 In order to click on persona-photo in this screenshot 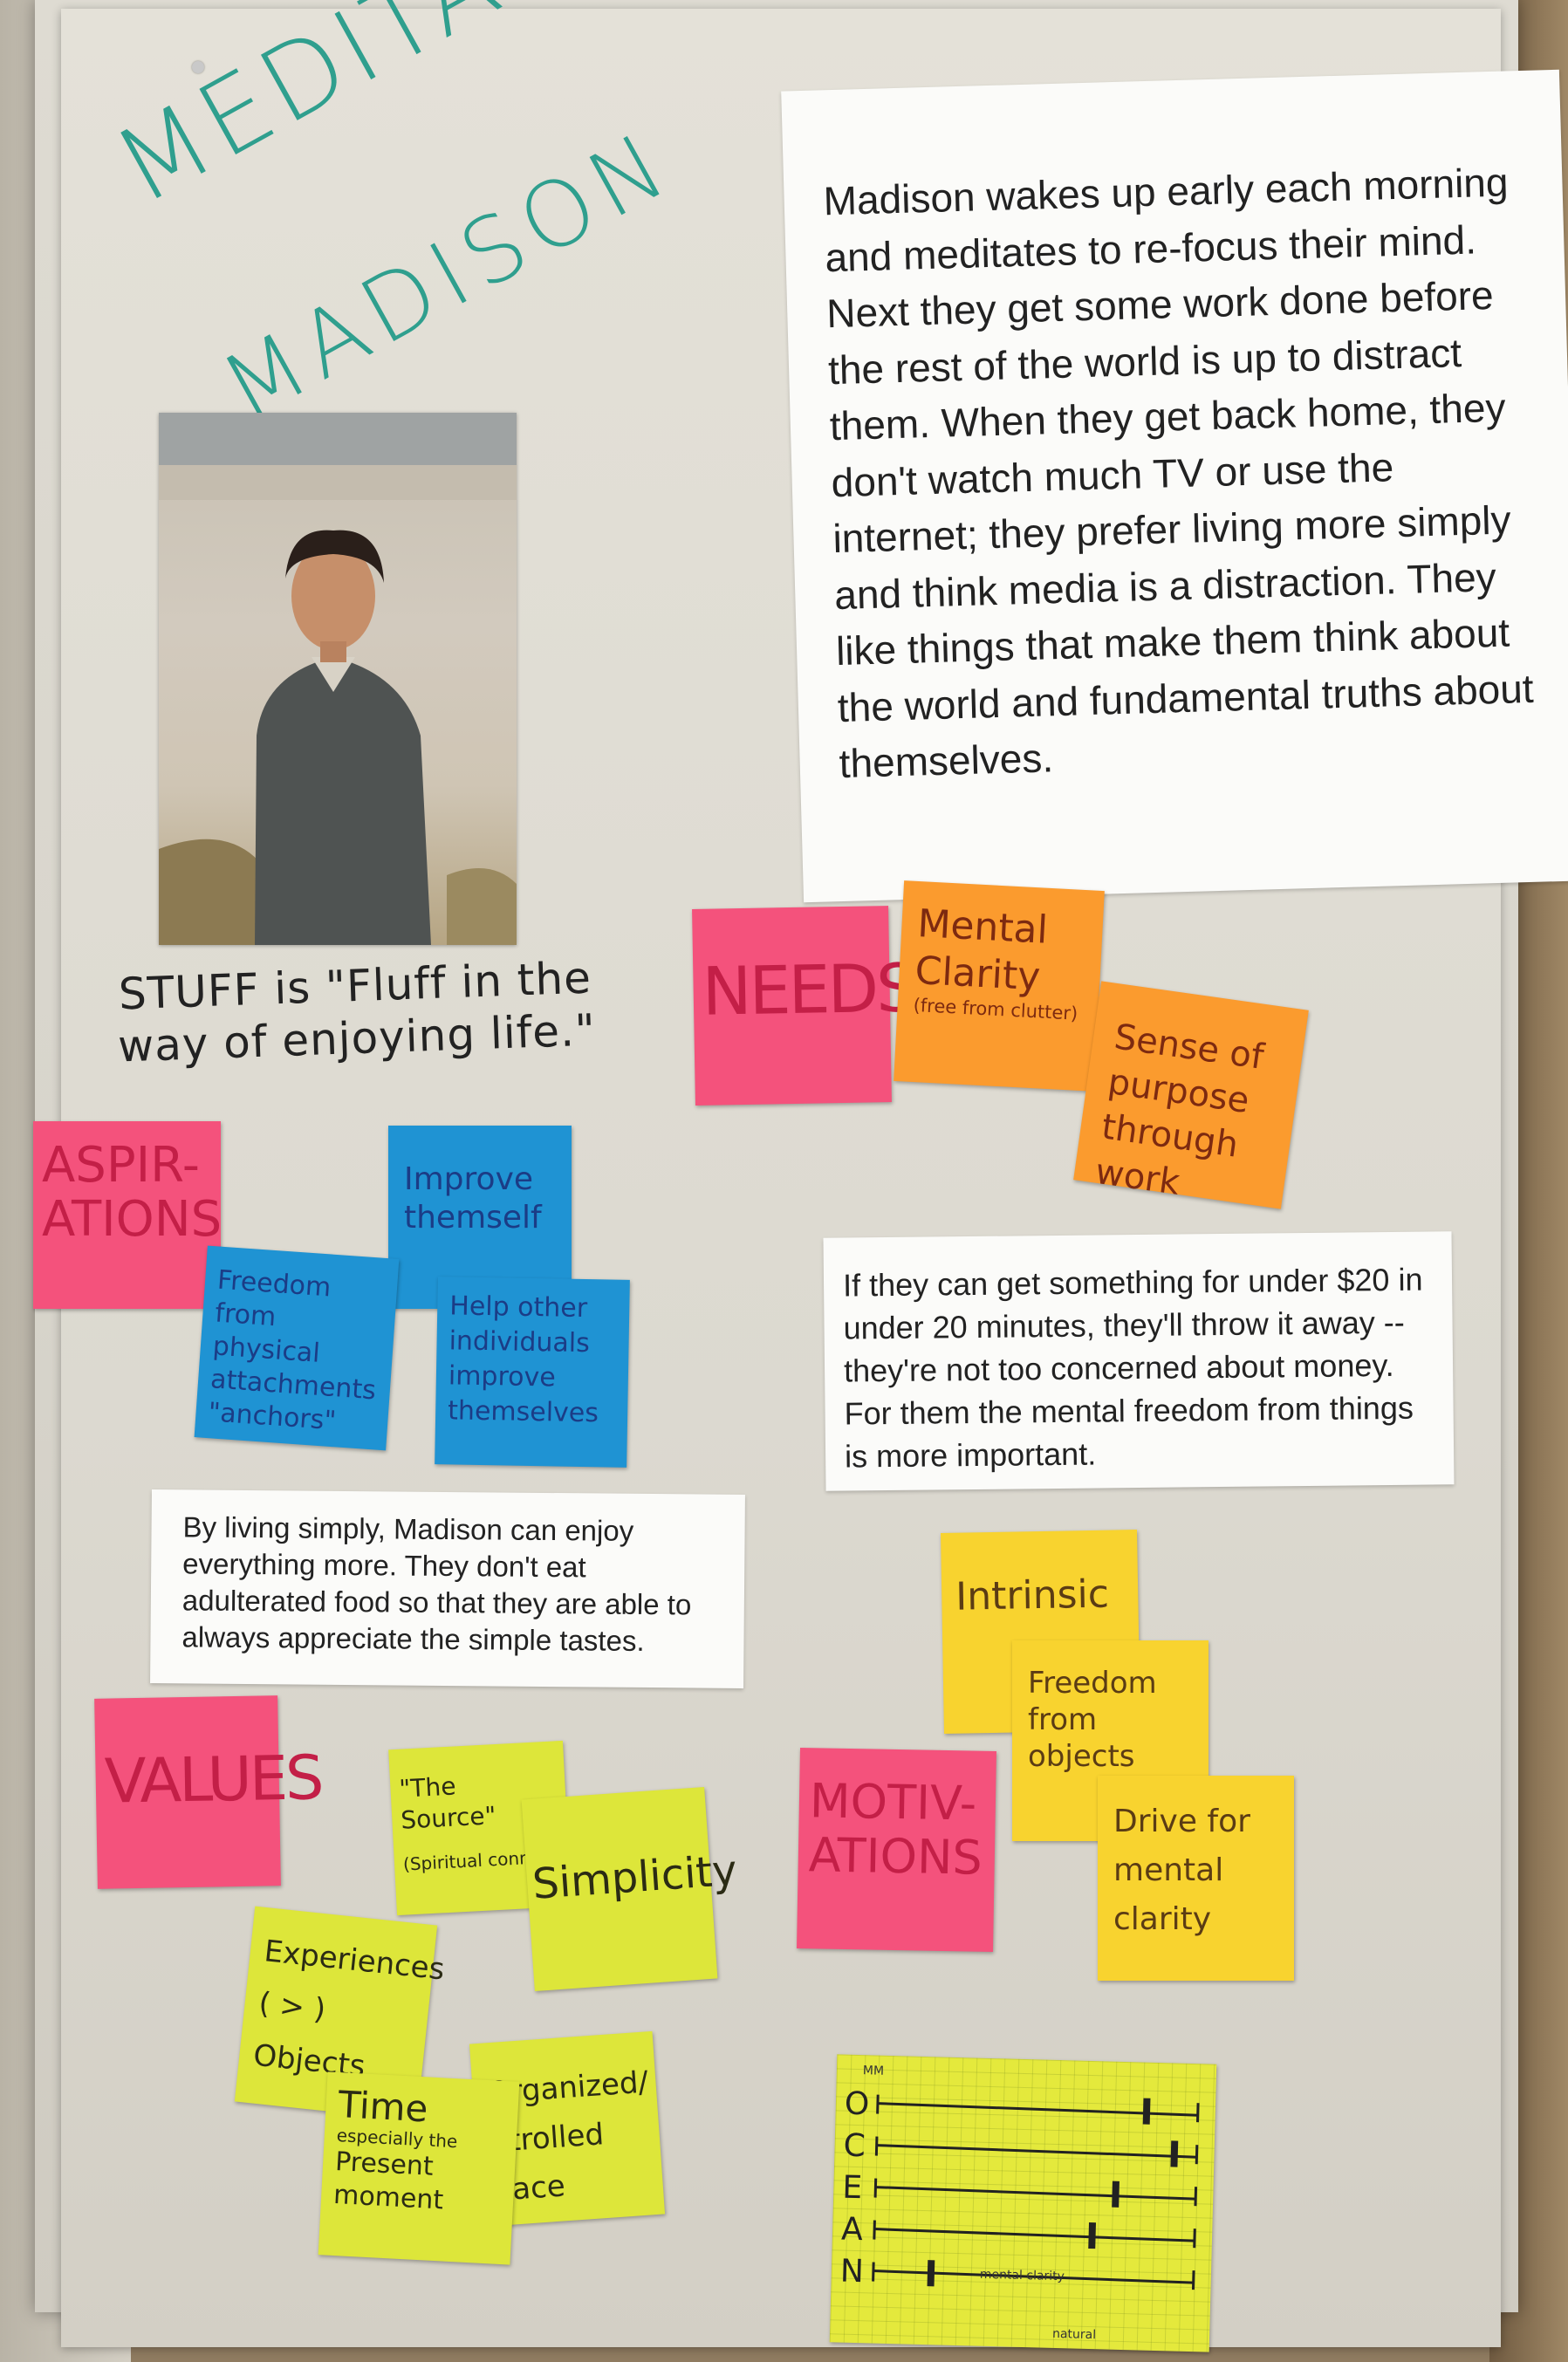, I will do `click(338, 679)`.